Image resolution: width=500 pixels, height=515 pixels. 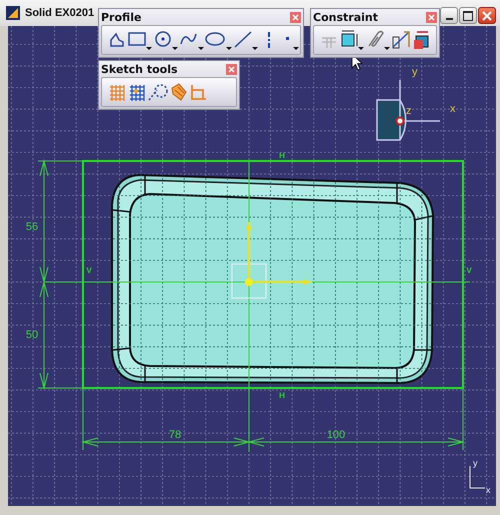 What do you see at coordinates (475, 463) in the screenshot?
I see `axis-y-label: y` at bounding box center [475, 463].